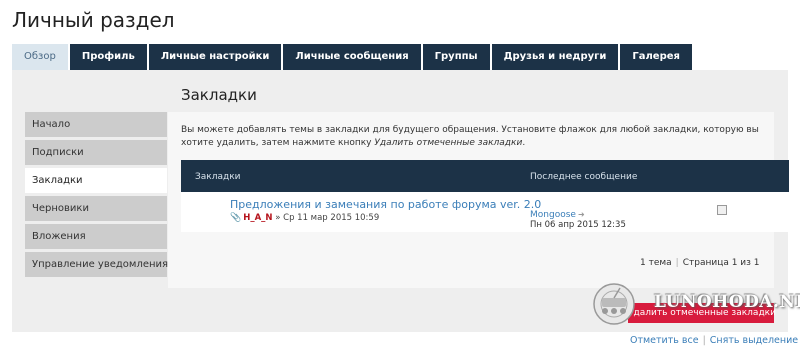 This screenshot has height=347, width=800. What do you see at coordinates (578, 225) in the screenshot?
I see `last-post-date: Пн 06 апр 2015 12:35` at bounding box center [578, 225].